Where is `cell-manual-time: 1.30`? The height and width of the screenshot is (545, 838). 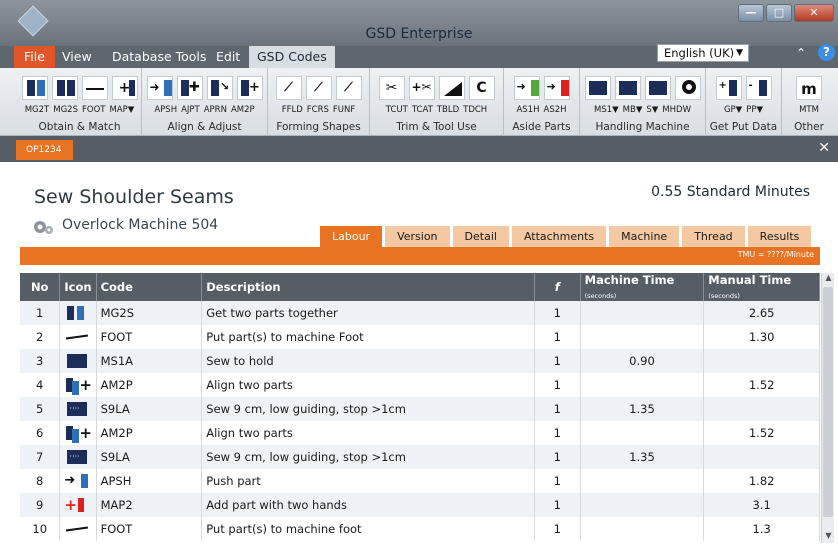 cell-manual-time: 1.30 is located at coordinates (761, 337).